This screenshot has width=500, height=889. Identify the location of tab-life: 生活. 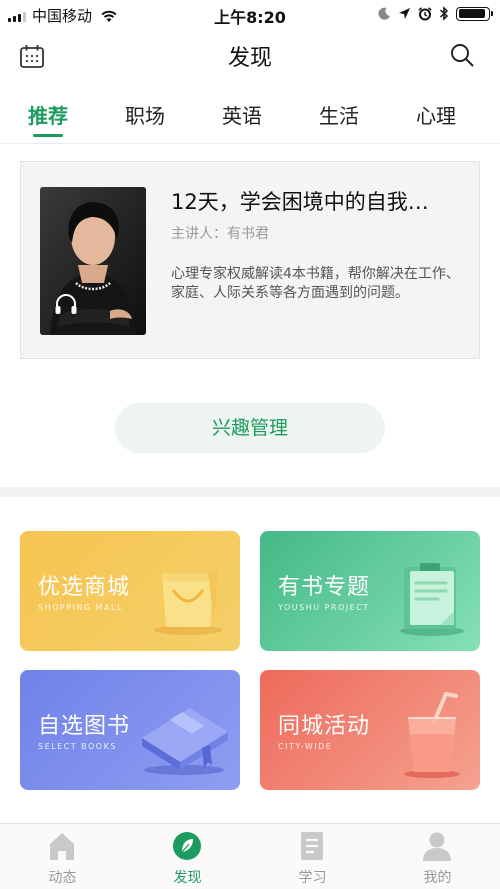
(339, 114).